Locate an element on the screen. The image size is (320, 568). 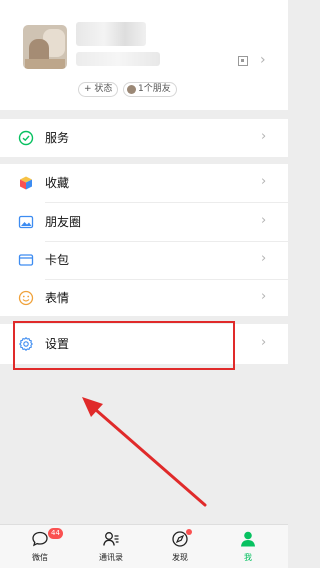
tab-label: 通讯录 is located at coordinates (111, 557).